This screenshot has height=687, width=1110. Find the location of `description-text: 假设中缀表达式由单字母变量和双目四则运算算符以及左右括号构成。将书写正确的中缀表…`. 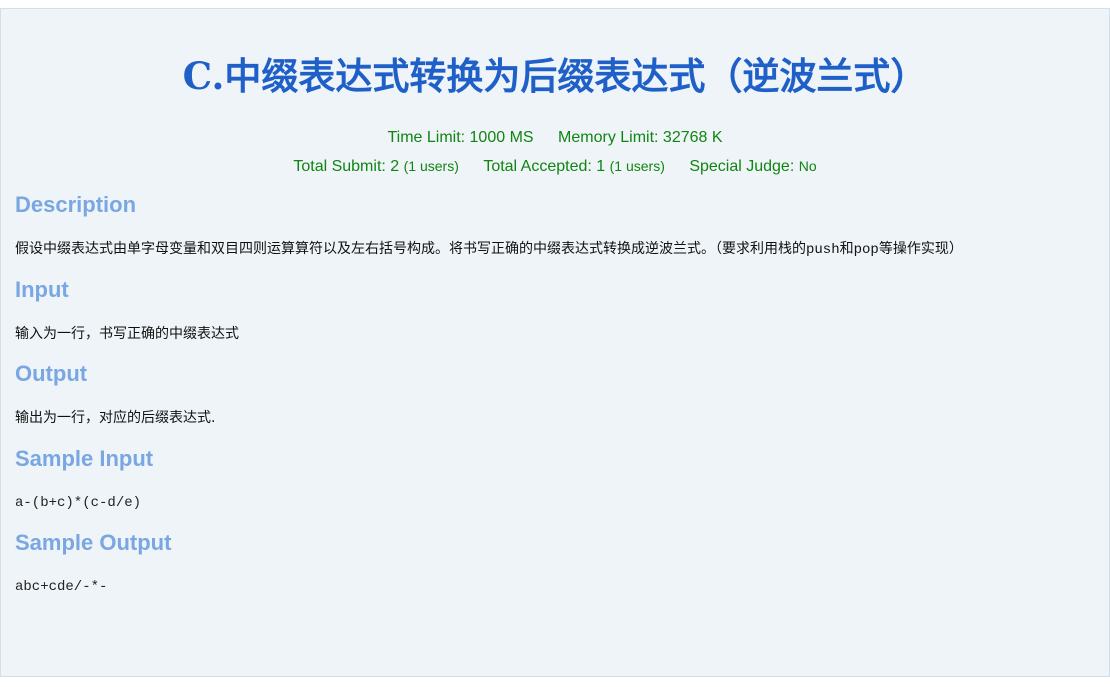

description-text: 假设中缀表达式由单字母变量和双目四则运算算符以及左右括号构成。将书写正确的中缀表… is located at coordinates (555, 249).